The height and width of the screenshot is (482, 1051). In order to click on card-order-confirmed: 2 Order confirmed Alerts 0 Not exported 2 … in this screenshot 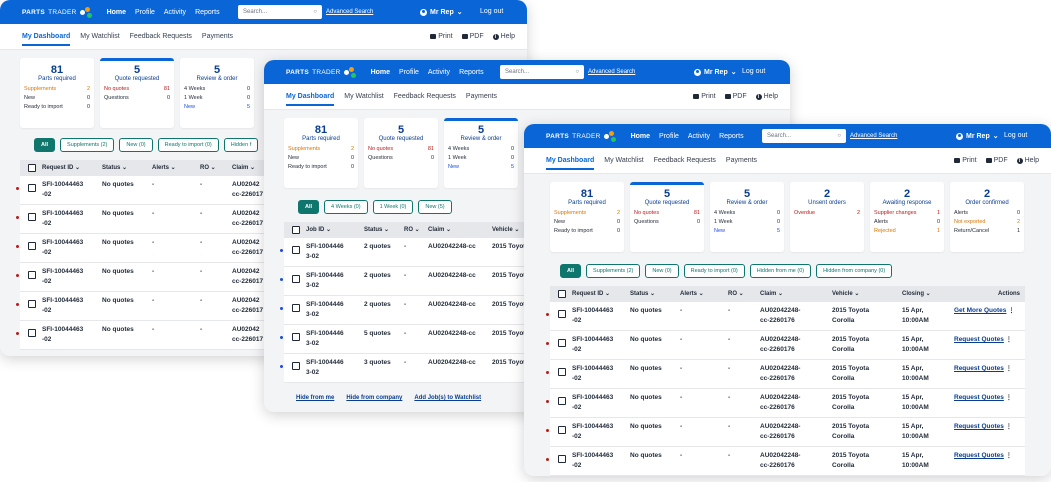, I will do `click(987, 217)`.